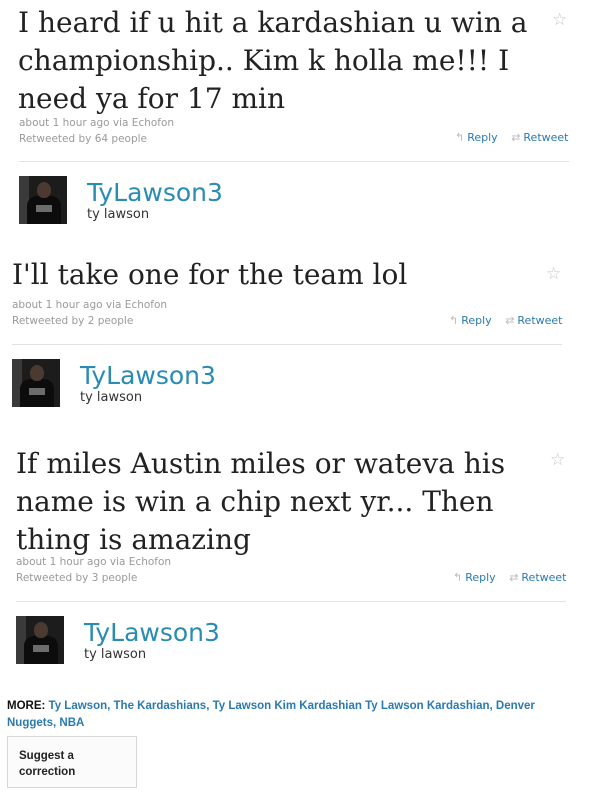 This screenshot has height=800, width=596. What do you see at coordinates (26, 706) in the screenshot?
I see `more-label: MORE:` at bounding box center [26, 706].